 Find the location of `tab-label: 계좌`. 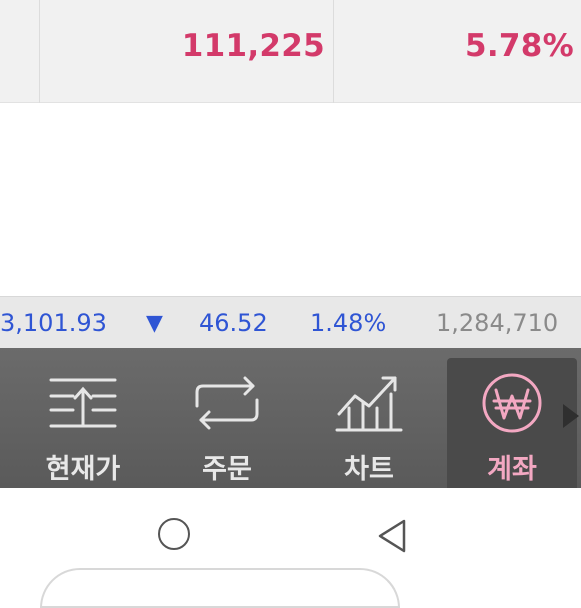

tab-label: 계좌 is located at coordinates (512, 469).